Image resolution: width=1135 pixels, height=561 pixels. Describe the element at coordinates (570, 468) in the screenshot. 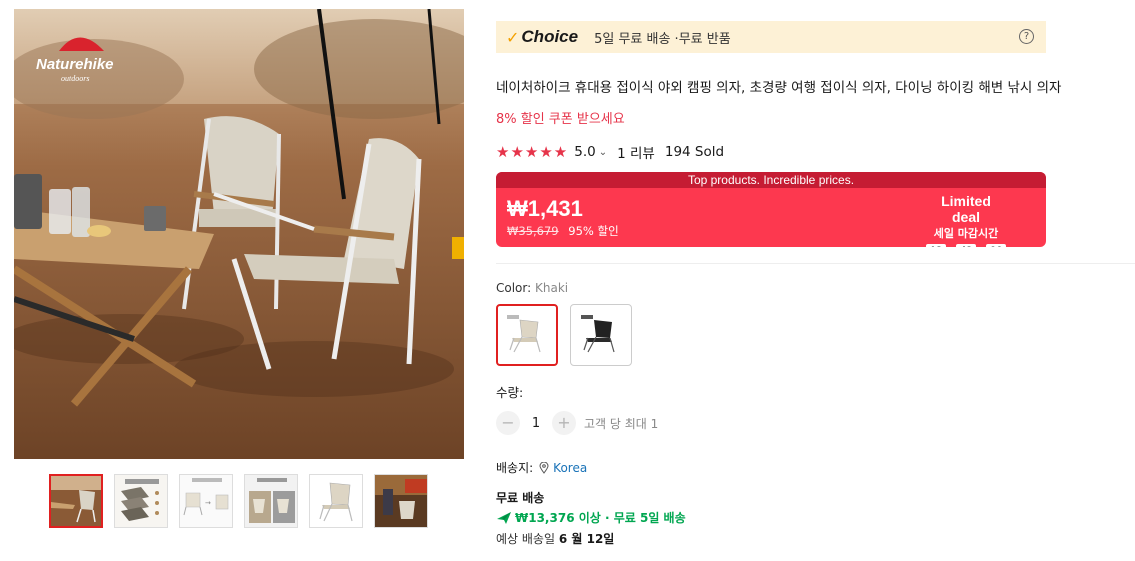

I see `ship-from-country: Korea` at that location.